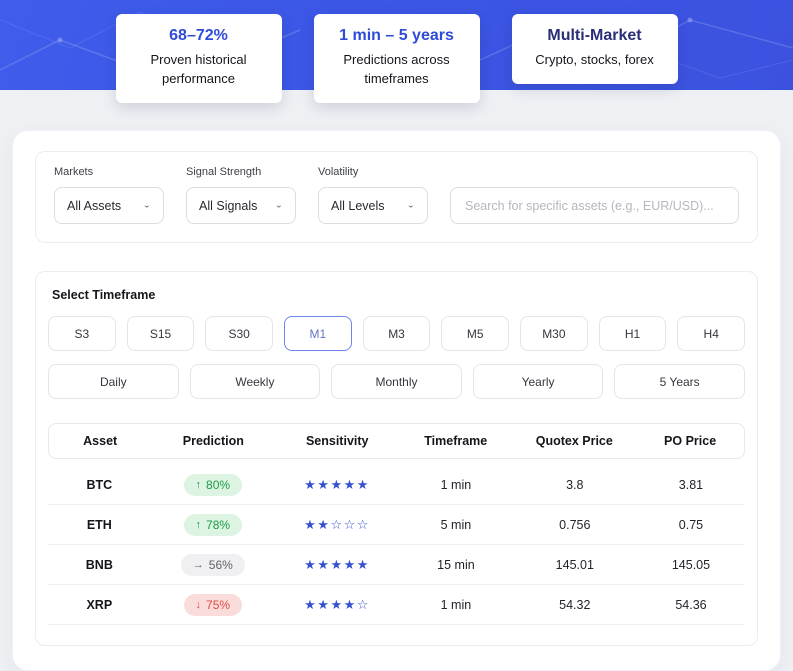  What do you see at coordinates (396, 605) in the screenshot?
I see `table-row: XRP ↓ 75% ★★★★☆ 1 min 54.32 54.36` at bounding box center [396, 605].